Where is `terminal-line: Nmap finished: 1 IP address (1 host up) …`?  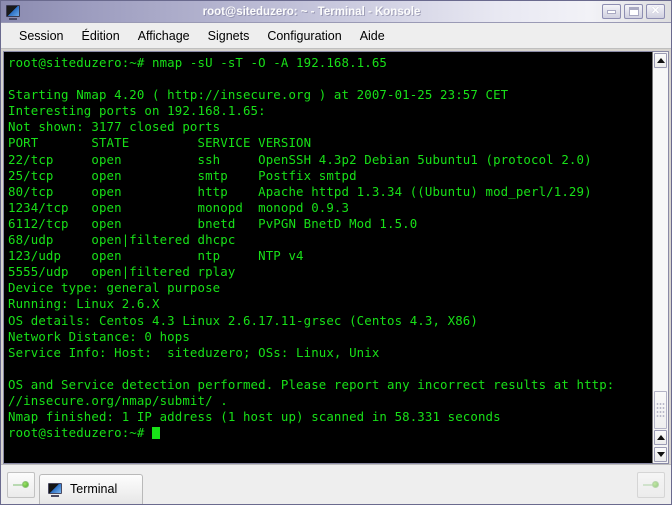
terminal-line: Nmap finished: 1 IP address (1 host up) … is located at coordinates (254, 417).